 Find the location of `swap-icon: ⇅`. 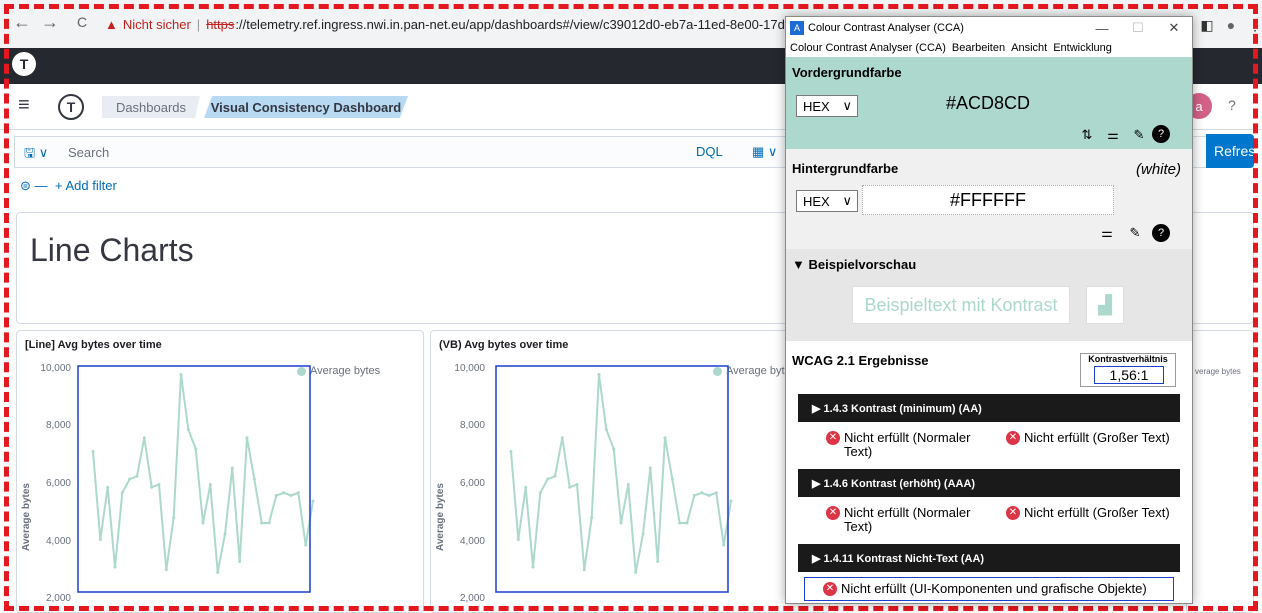

swap-icon: ⇅ is located at coordinates (1087, 135).